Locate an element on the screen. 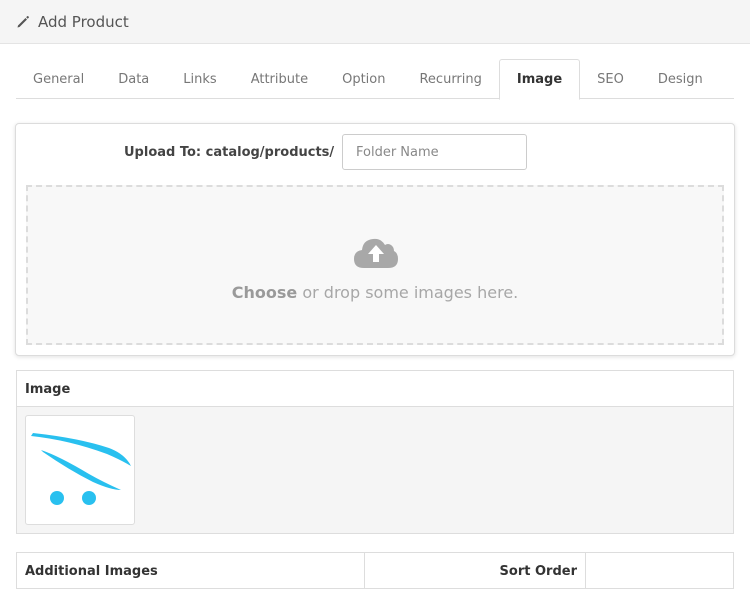 The height and width of the screenshot is (589, 750). tab-attribute: Attribute is located at coordinates (279, 79).